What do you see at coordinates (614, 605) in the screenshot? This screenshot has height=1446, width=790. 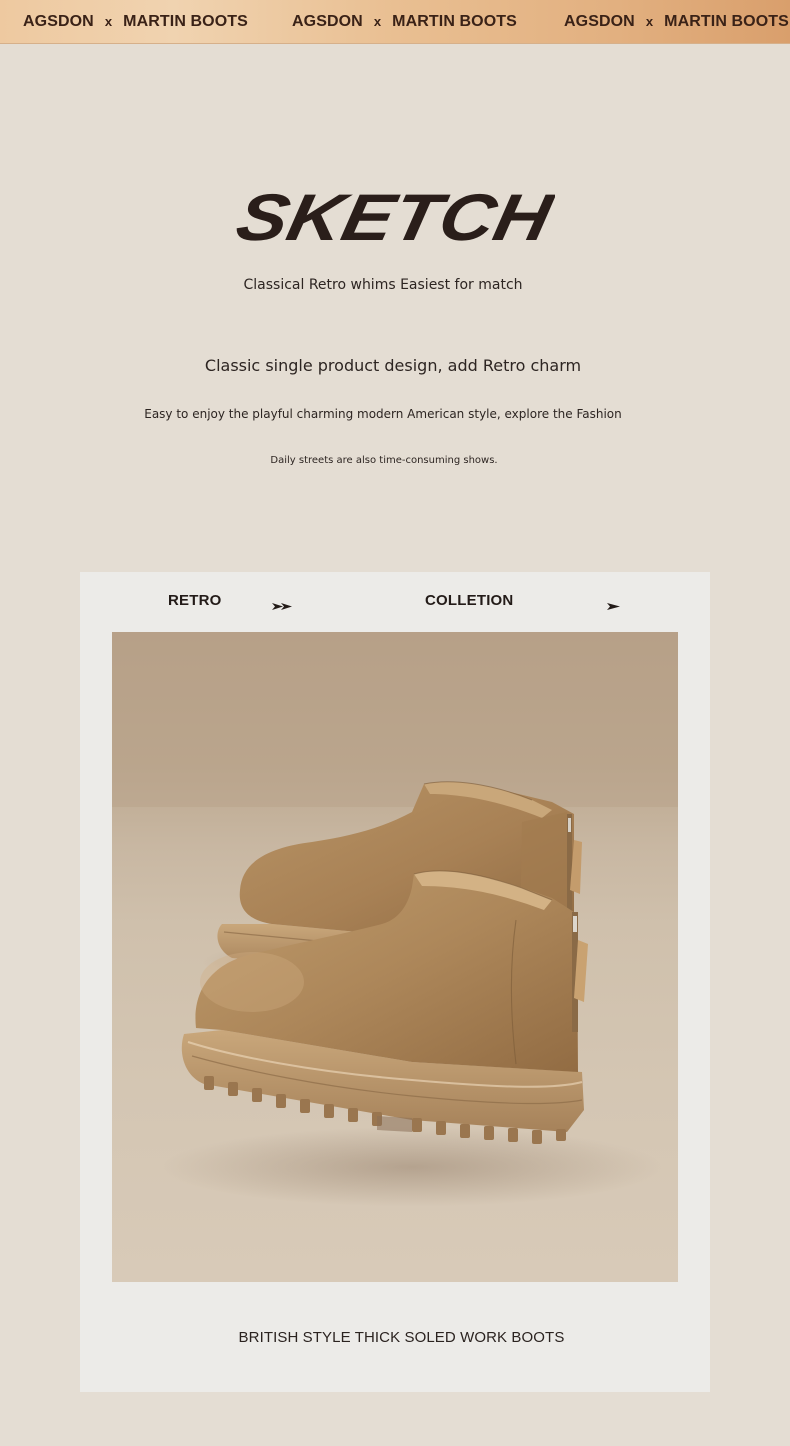 I see `arrow-right-icon` at bounding box center [614, 605].